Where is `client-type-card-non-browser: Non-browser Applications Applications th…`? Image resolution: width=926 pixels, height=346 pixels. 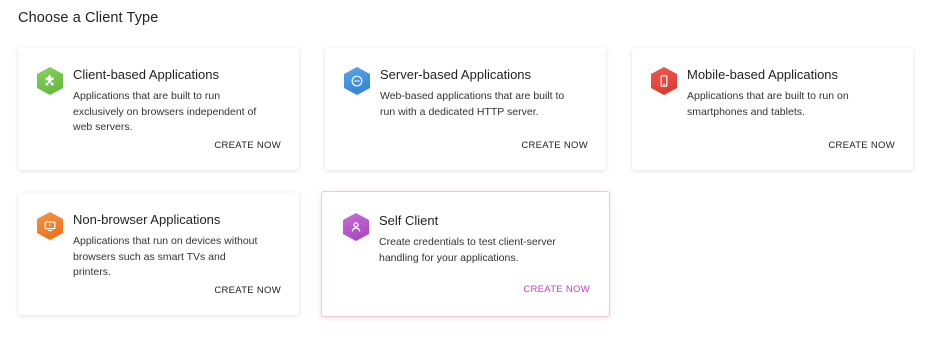
client-type-card-non-browser: Non-browser Applications Applications th… is located at coordinates (158, 254).